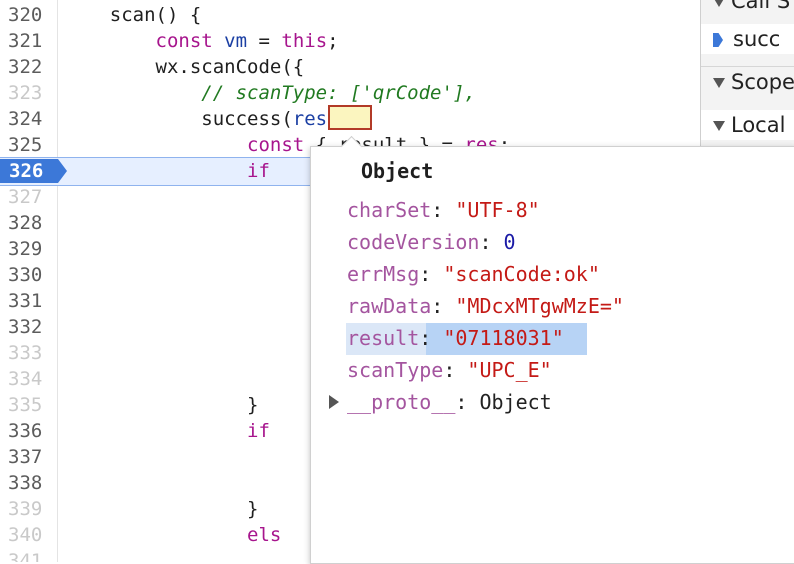  I want to click on object-property-row: __proto__: Object, so click(449, 402).